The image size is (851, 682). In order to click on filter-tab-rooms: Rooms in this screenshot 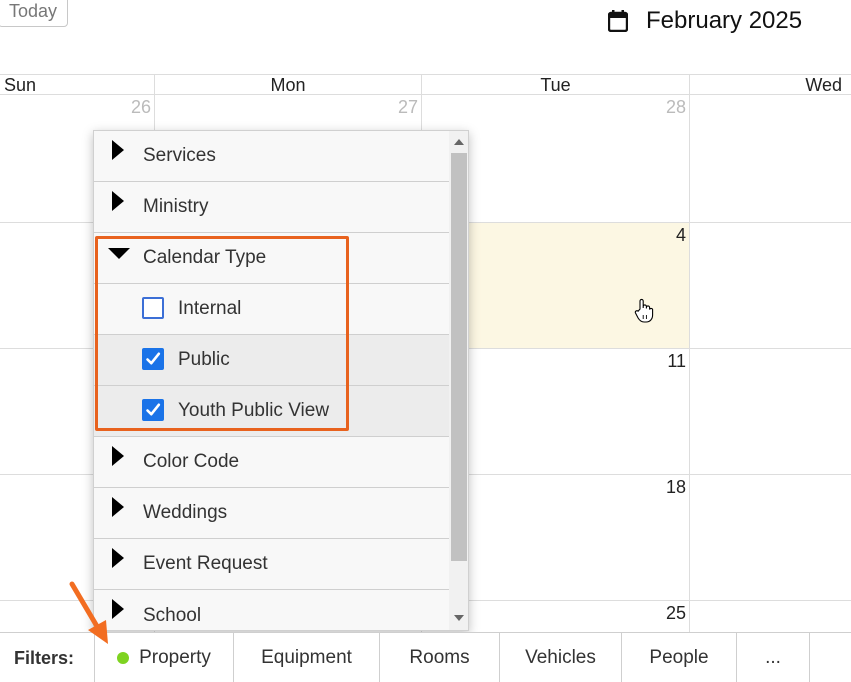, I will do `click(440, 657)`.